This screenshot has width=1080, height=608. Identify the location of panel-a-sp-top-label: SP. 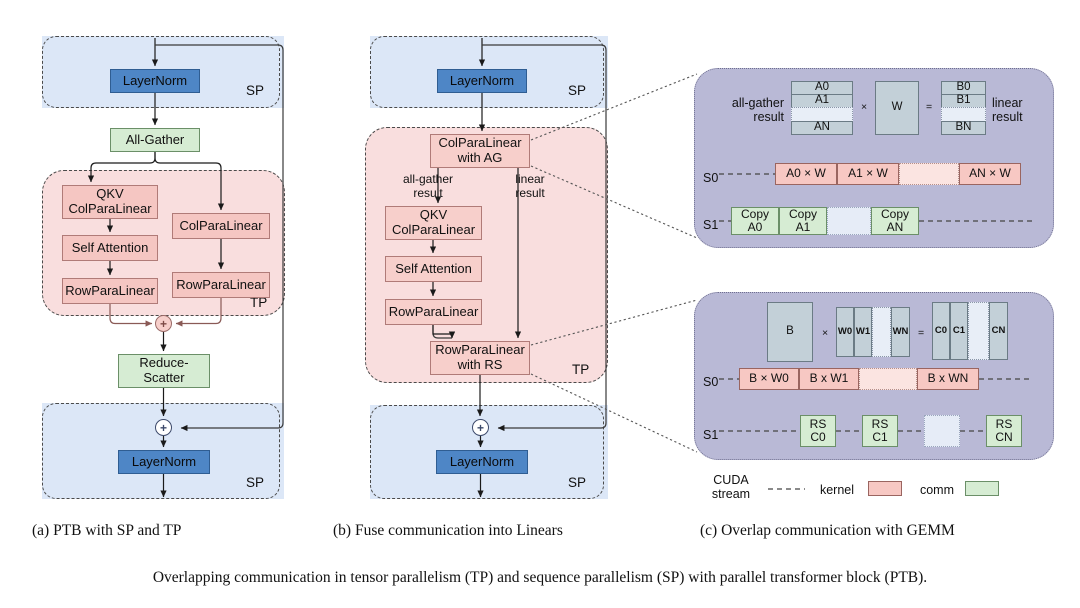
(255, 90).